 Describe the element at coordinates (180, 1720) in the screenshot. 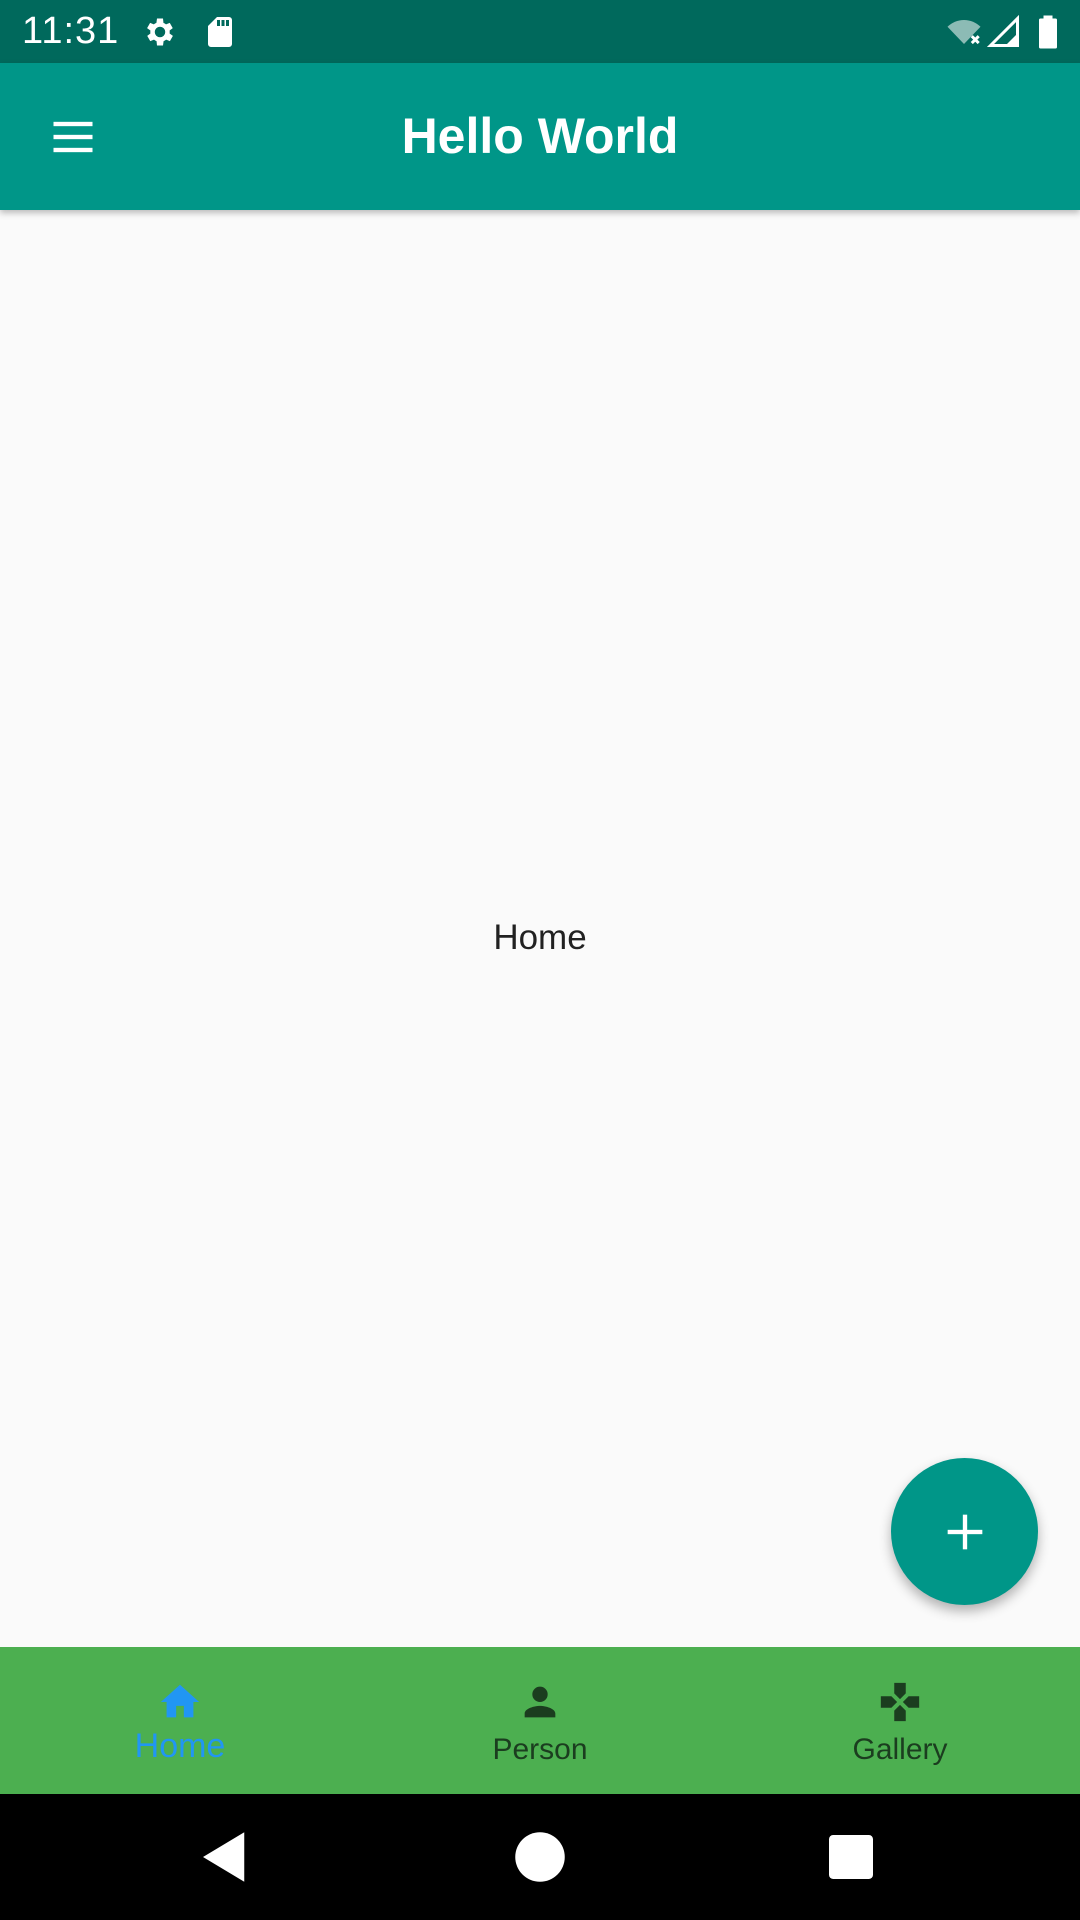

I see `nav-item-home: Home` at that location.